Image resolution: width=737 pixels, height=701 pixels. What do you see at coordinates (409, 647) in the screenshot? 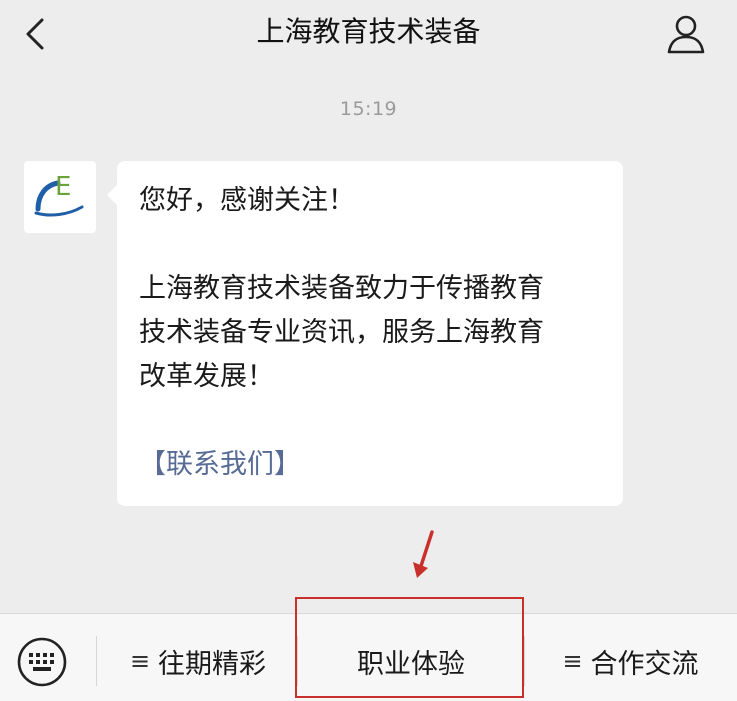
I see `highlight-box` at bounding box center [409, 647].